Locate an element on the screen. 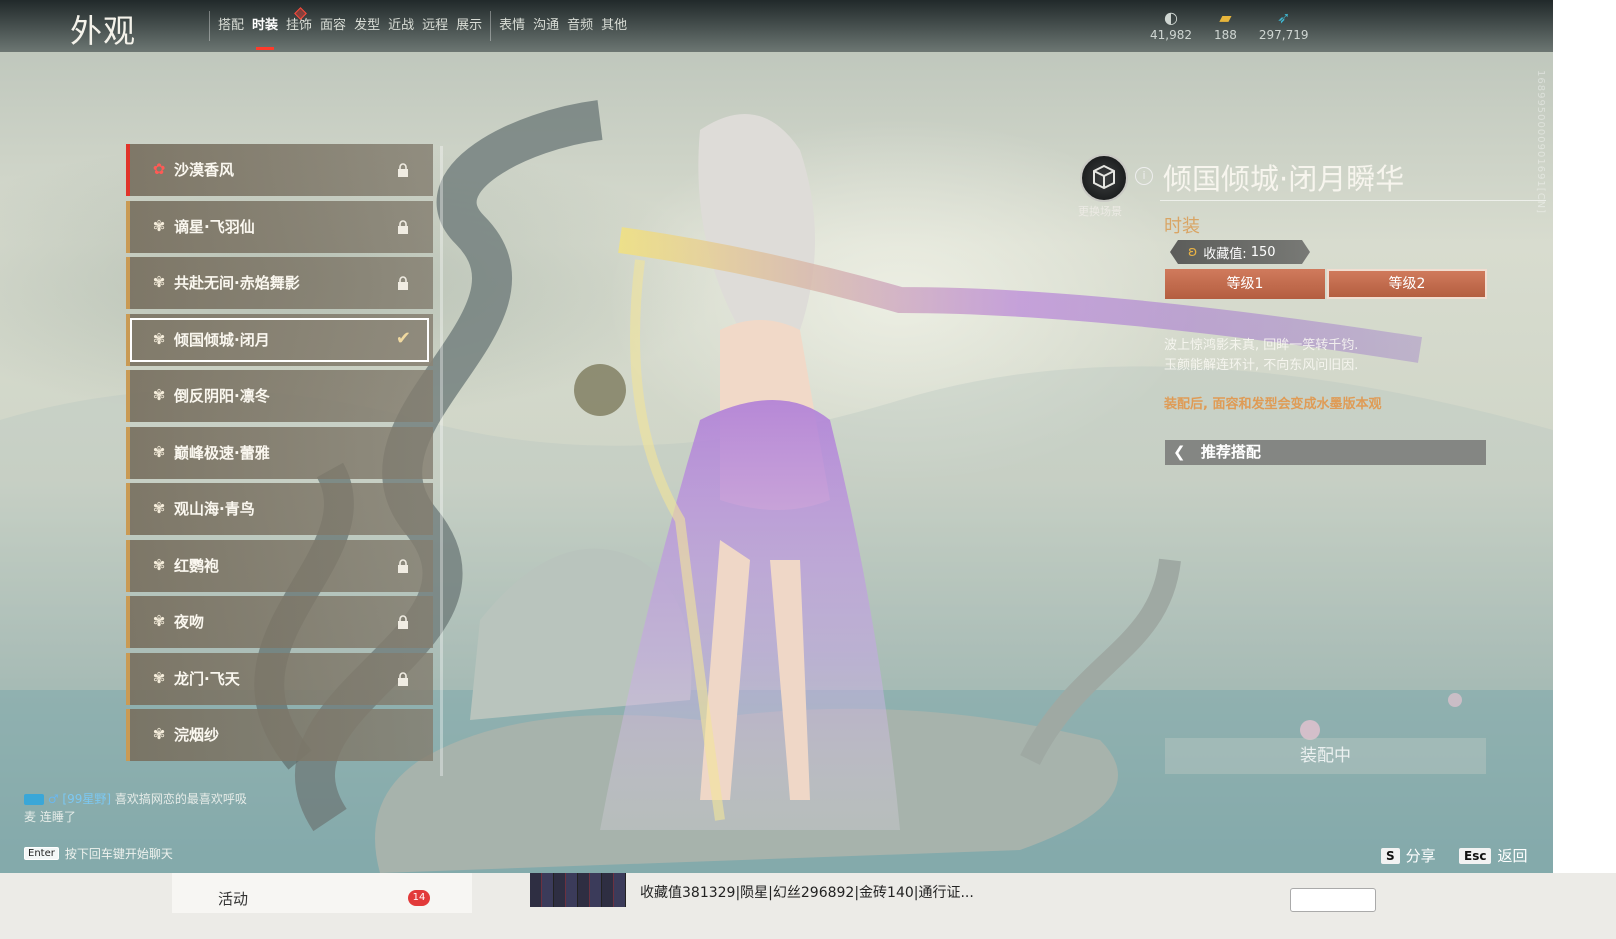 This screenshot has height=939, width=1616. tab-other: 其他 is located at coordinates (614, 26).